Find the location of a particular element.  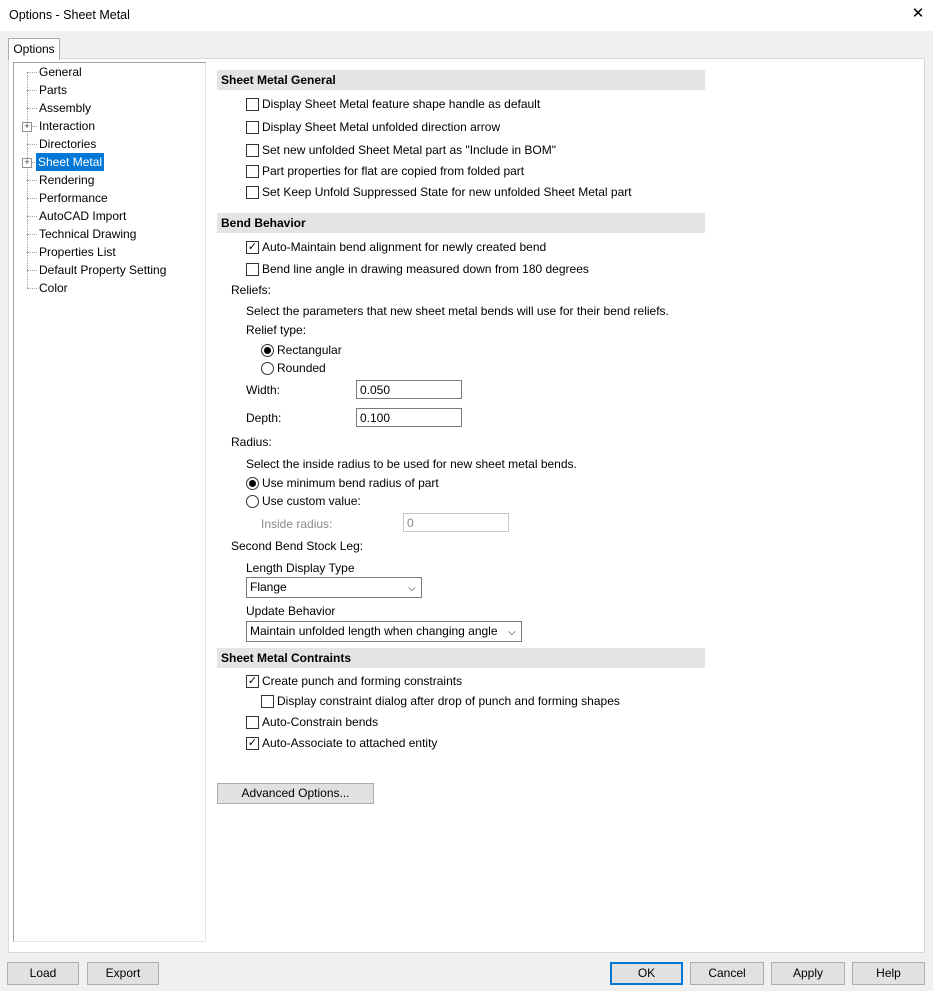

tree-item-properties-list: Properties List is located at coordinates (77, 252).